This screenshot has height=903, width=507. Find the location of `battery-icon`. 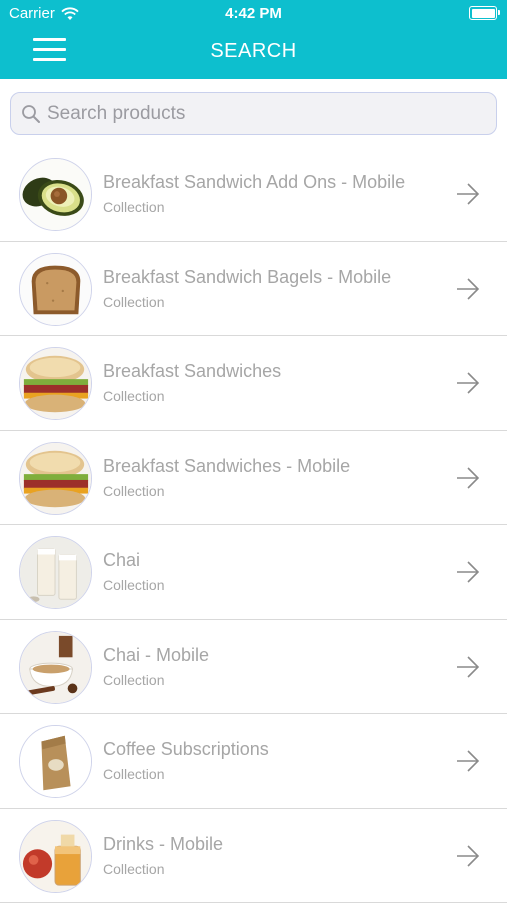

battery-icon is located at coordinates (483, 13).